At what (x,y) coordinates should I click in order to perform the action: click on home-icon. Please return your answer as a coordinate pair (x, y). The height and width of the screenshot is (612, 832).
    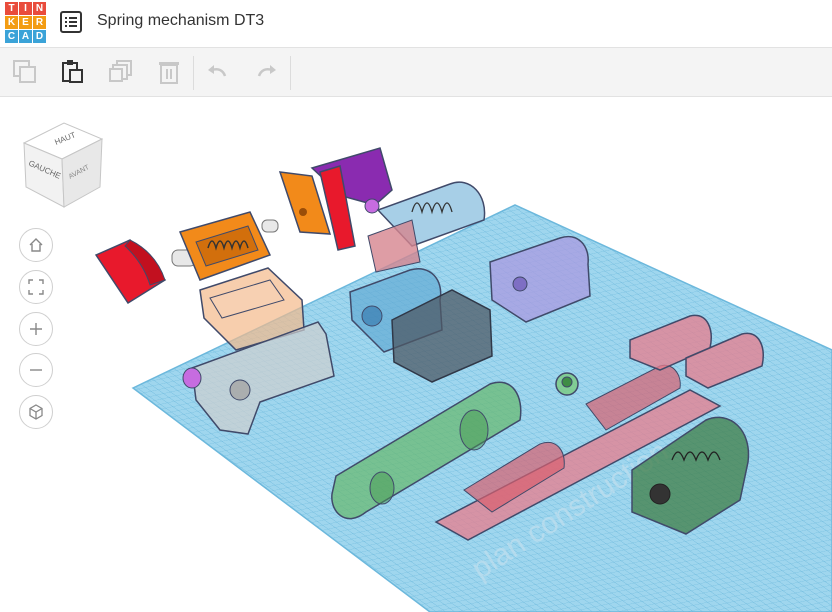
    Looking at the image, I should click on (36, 245).